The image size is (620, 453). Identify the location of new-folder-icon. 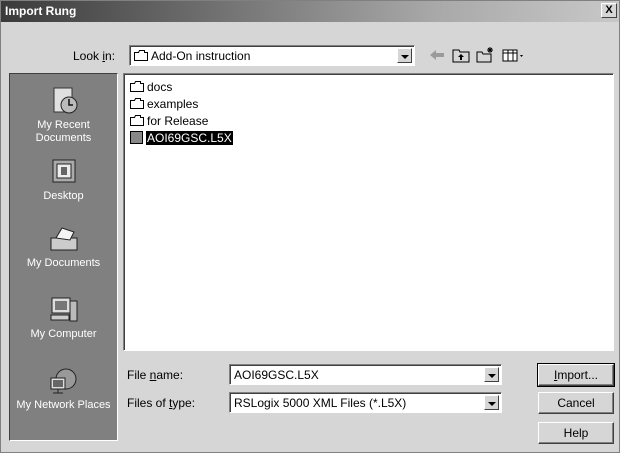
(485, 55).